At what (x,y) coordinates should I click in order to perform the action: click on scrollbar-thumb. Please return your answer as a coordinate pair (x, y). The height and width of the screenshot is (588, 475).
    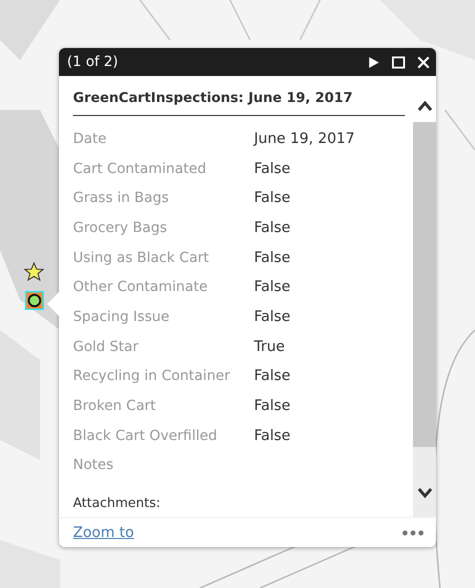
    Looking at the image, I should click on (424, 284).